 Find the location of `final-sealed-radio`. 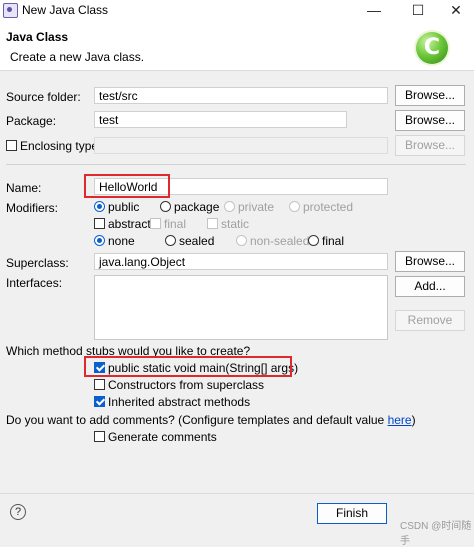

final-sealed-radio is located at coordinates (313, 240).